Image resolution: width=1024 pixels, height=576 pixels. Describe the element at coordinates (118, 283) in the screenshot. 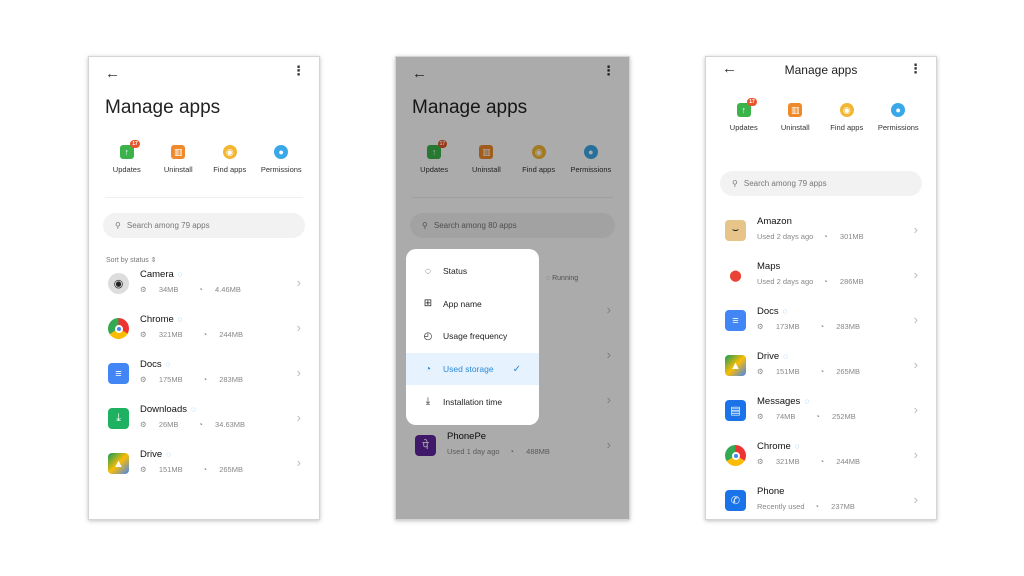

I see `camera-icon: ◉` at that location.